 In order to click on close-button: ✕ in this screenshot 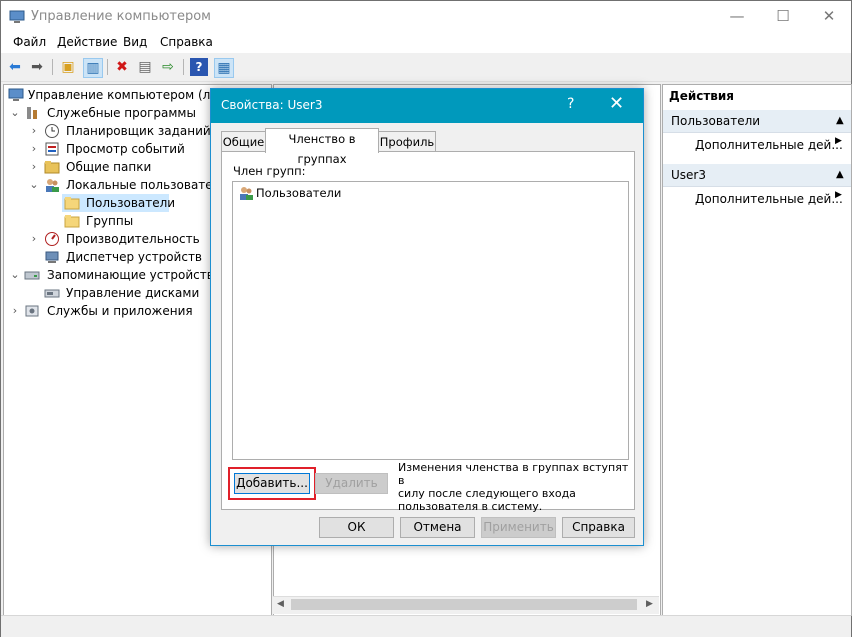, I will do `click(829, 16)`.